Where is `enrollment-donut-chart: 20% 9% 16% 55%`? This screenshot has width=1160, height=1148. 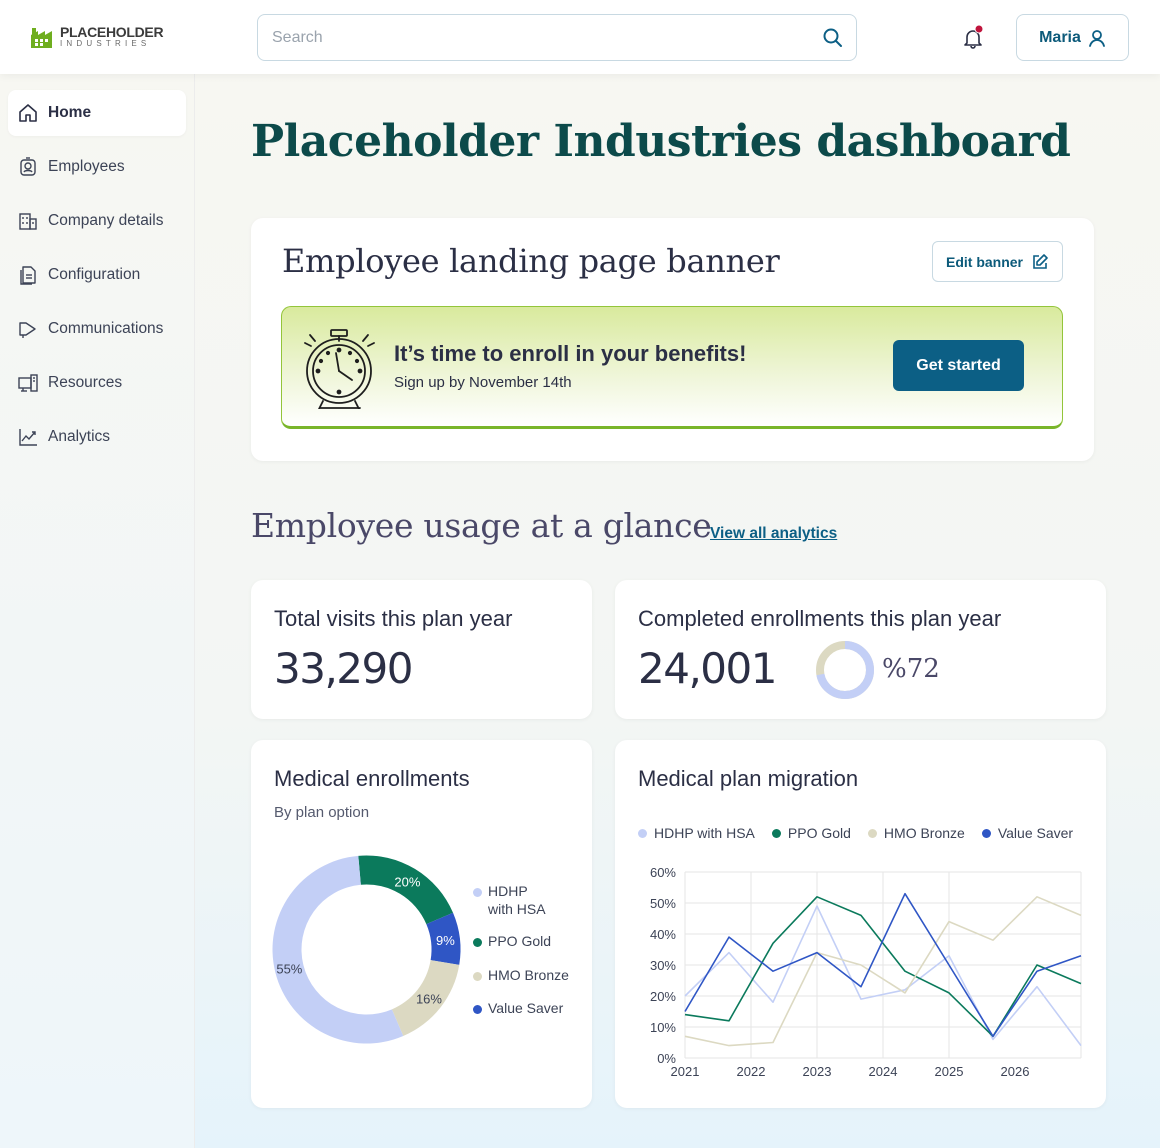
enrollment-donut-chart: 20% 9% 16% 55% is located at coordinates (366, 949).